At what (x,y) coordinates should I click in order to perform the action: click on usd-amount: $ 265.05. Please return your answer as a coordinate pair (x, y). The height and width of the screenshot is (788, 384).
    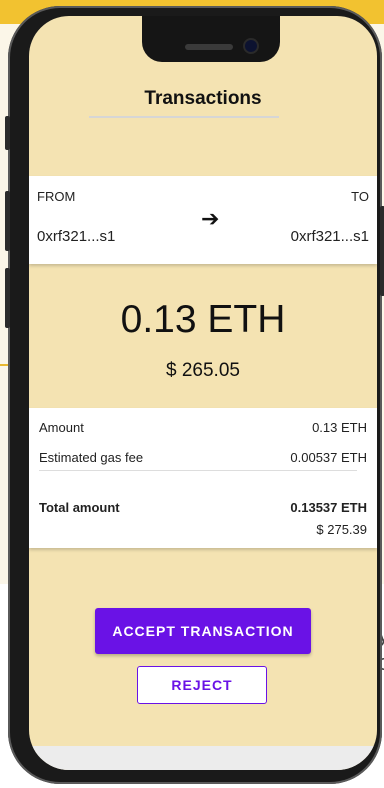
    Looking at the image, I should click on (203, 370).